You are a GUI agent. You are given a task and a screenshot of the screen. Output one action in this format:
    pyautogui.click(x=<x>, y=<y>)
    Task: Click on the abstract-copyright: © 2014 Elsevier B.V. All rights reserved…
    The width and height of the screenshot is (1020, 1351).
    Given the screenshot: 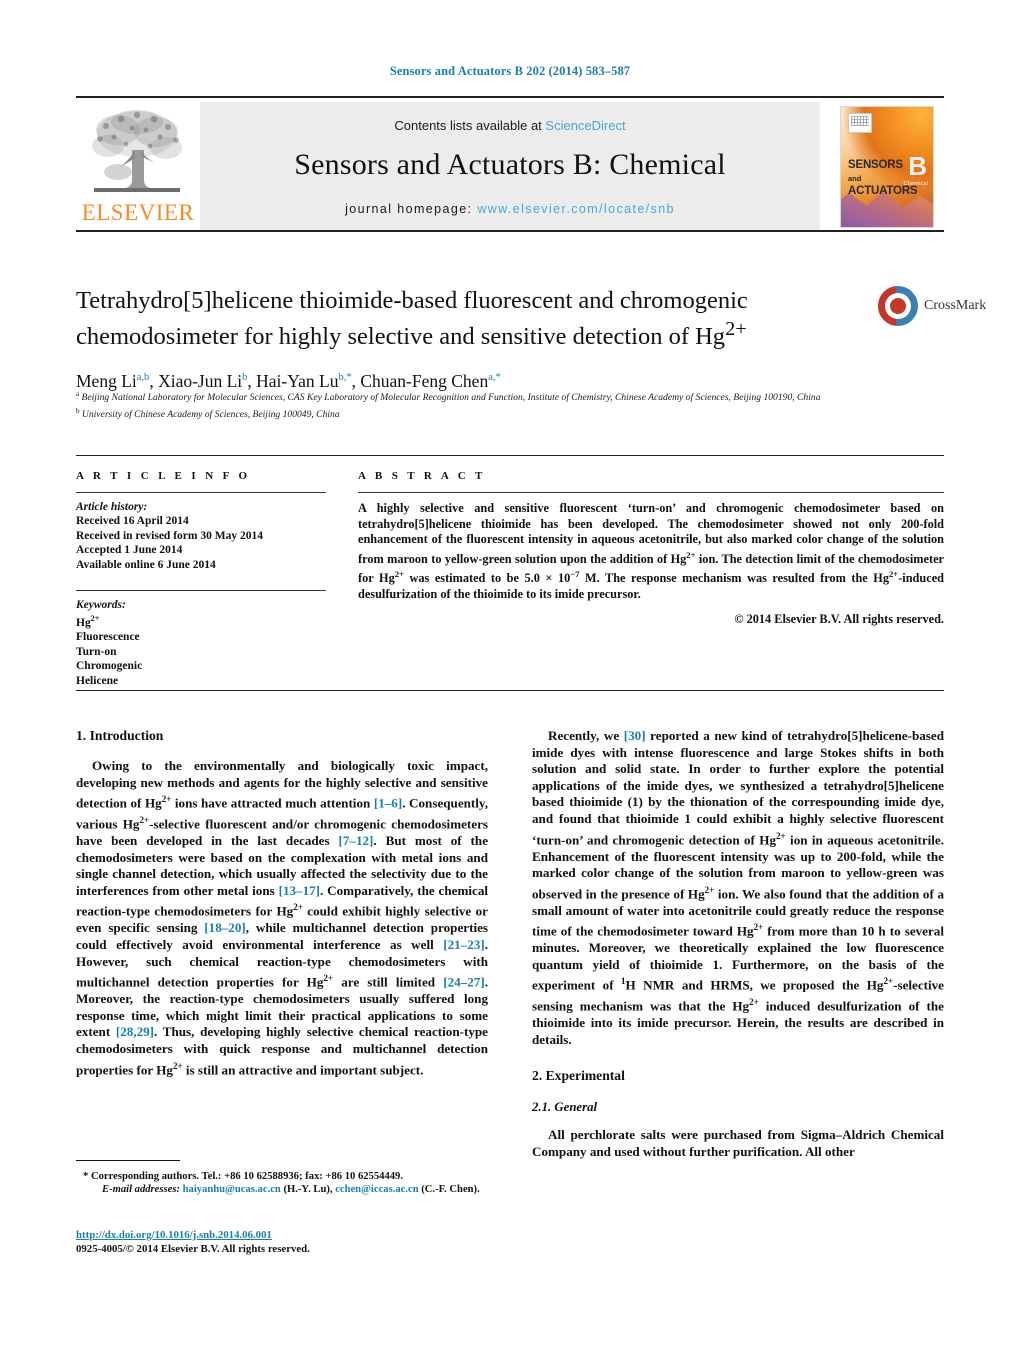 What is the action you would take?
    pyautogui.click(x=839, y=618)
    